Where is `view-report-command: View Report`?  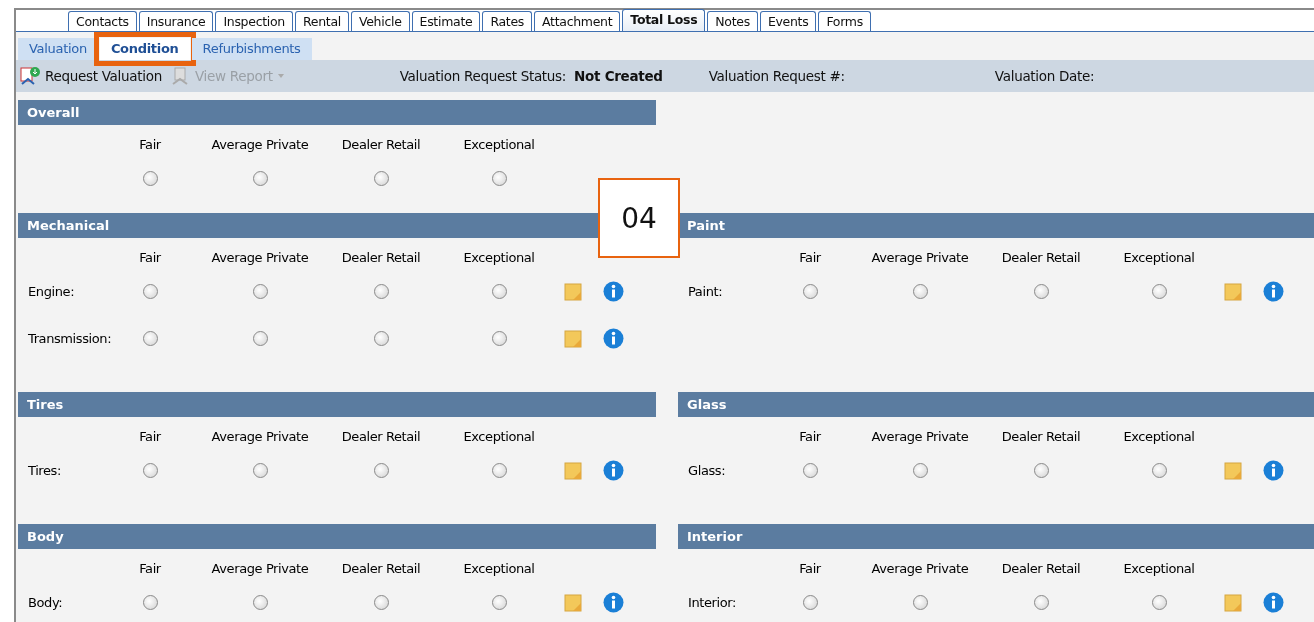
view-report-command: View Report is located at coordinates (227, 76).